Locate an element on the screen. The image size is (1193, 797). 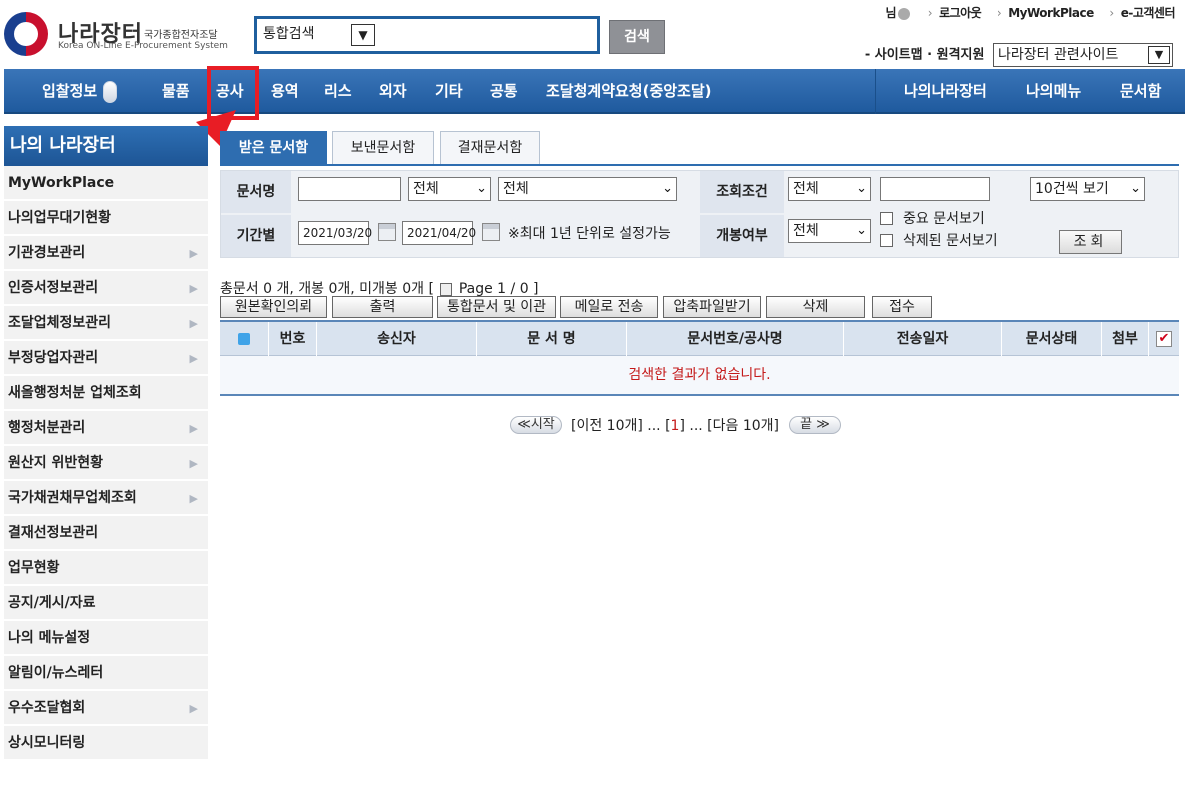
next-ten-link: ] ... [다음 10개] is located at coordinates (729, 426).